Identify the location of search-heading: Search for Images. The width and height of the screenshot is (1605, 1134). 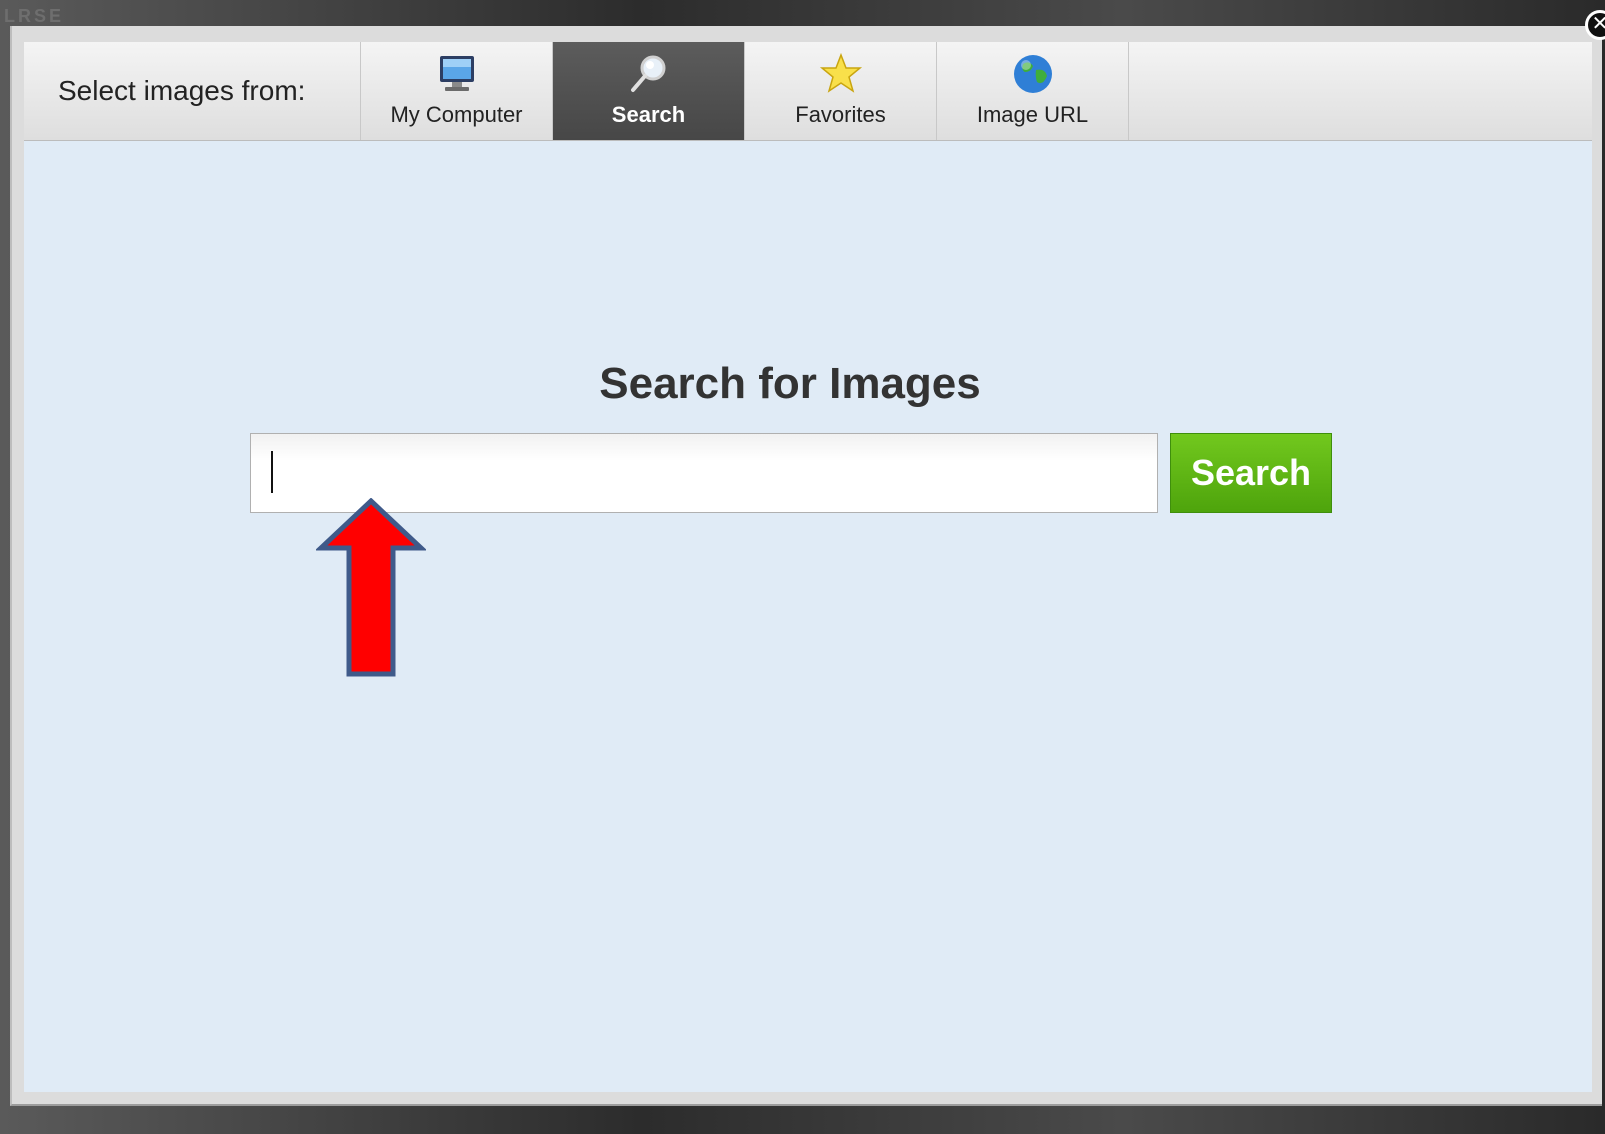
(790, 383).